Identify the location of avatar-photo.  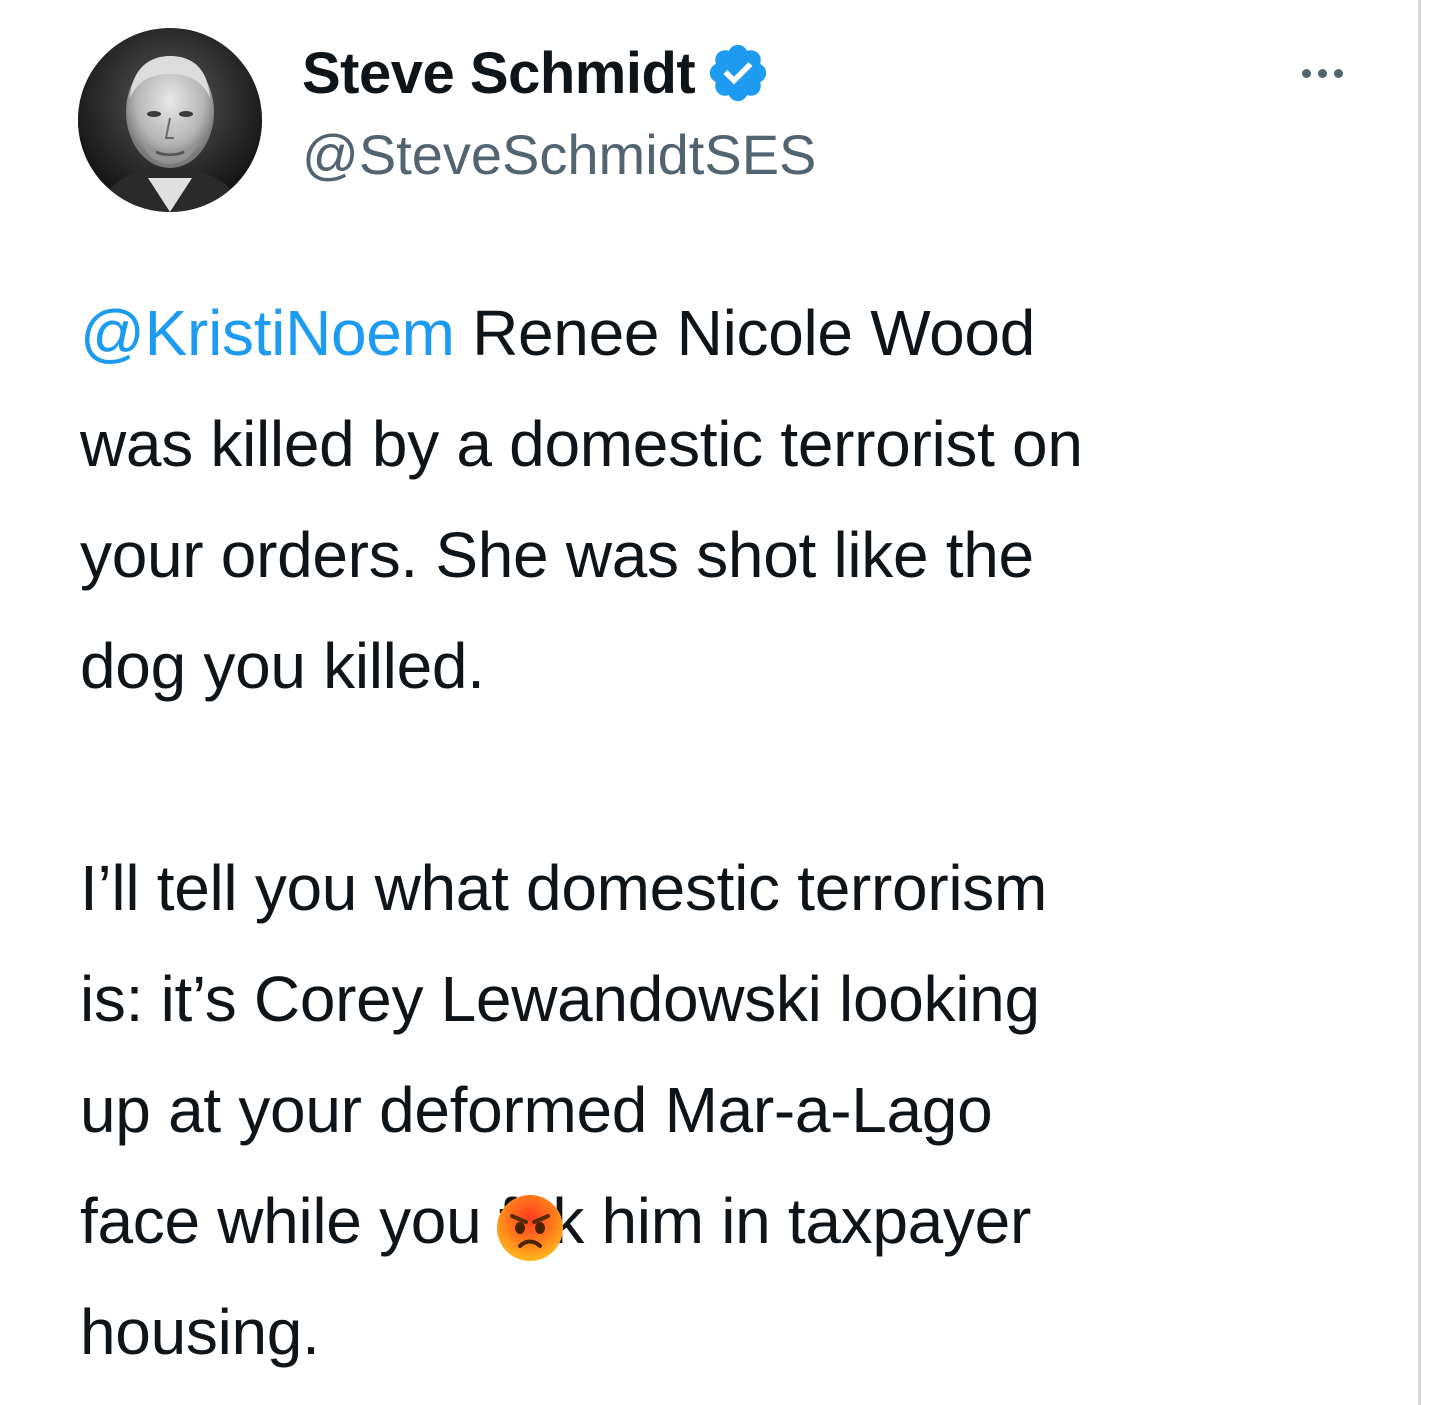
(170, 120).